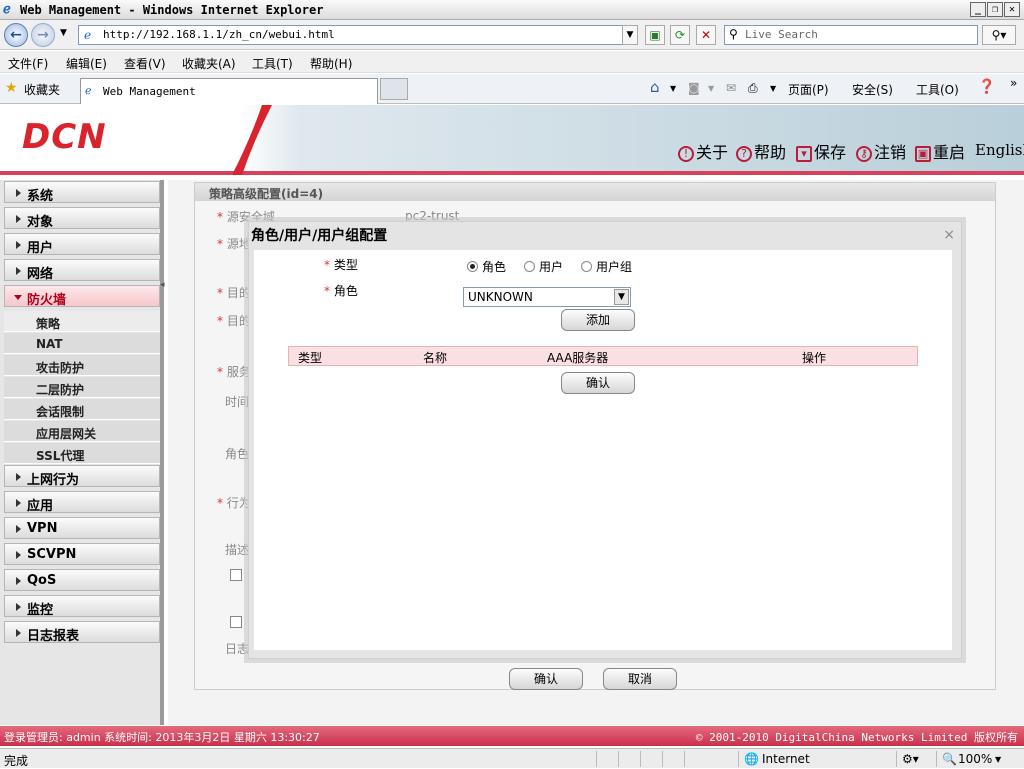 Image resolution: width=1024 pixels, height=769 pixels. Describe the element at coordinates (229, 91) in the screenshot. I see `browser-tab-active: ℯ Web Management` at that location.